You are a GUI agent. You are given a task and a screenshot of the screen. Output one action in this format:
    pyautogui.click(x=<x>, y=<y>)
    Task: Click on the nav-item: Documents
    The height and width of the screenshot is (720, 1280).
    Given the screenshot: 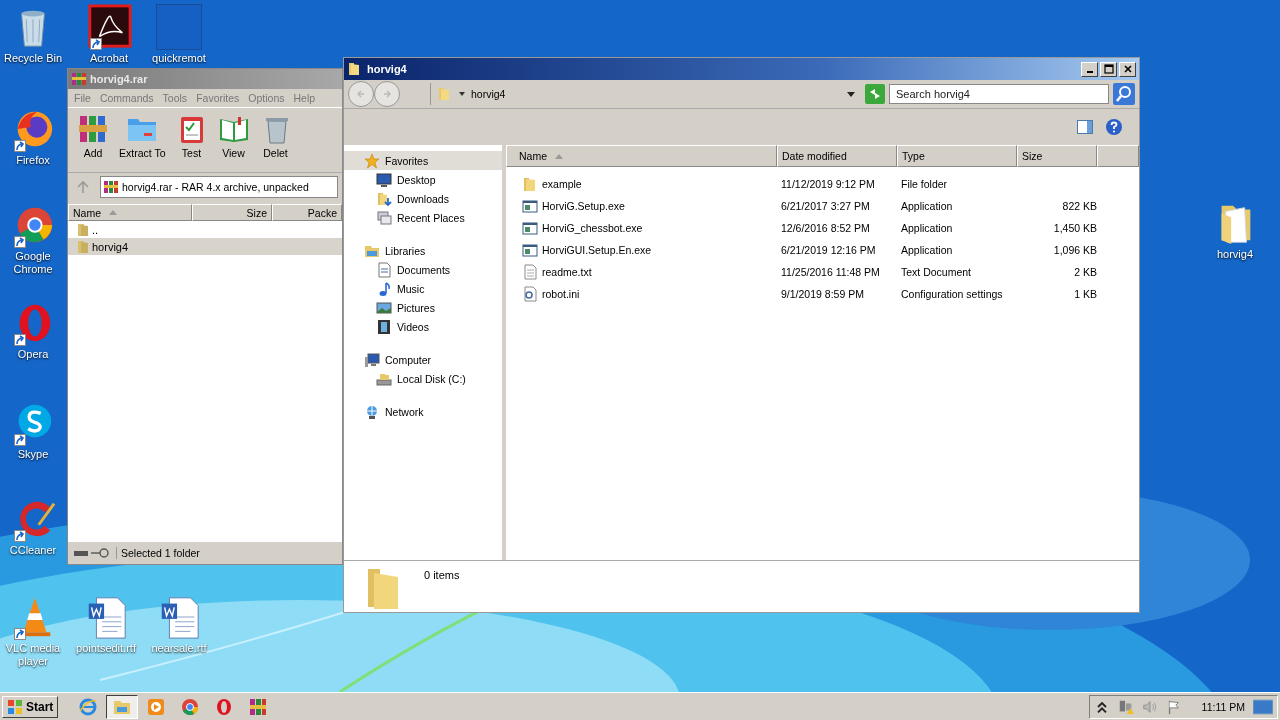 What is the action you would take?
    pyautogui.click(x=423, y=269)
    